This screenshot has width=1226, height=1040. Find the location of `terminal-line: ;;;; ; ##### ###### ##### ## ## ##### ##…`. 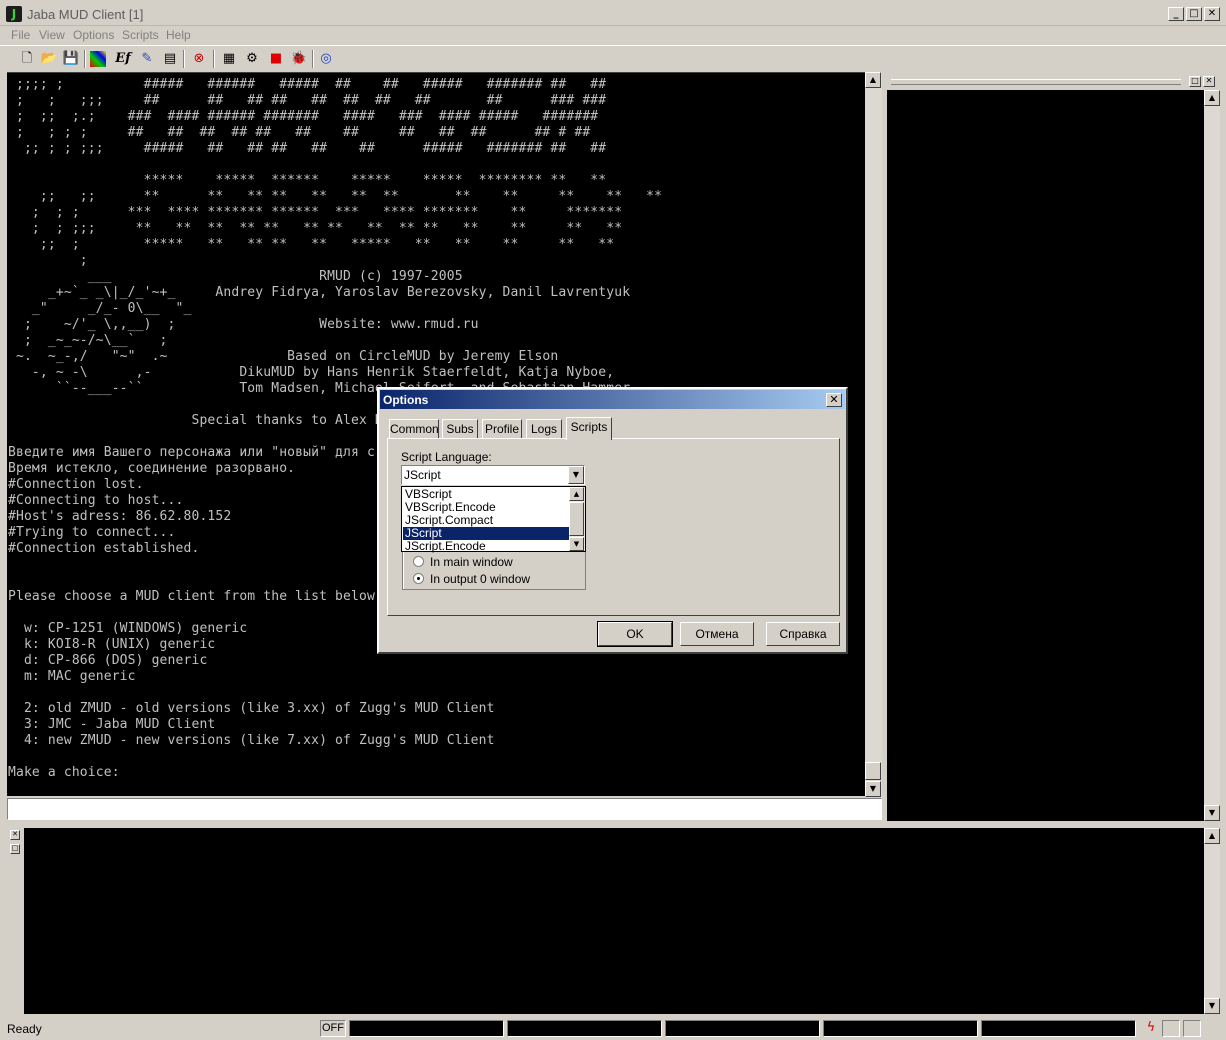

terminal-line: ;;;; ; ##### ###### ##### ## ## ##### ##… is located at coordinates (307, 84).